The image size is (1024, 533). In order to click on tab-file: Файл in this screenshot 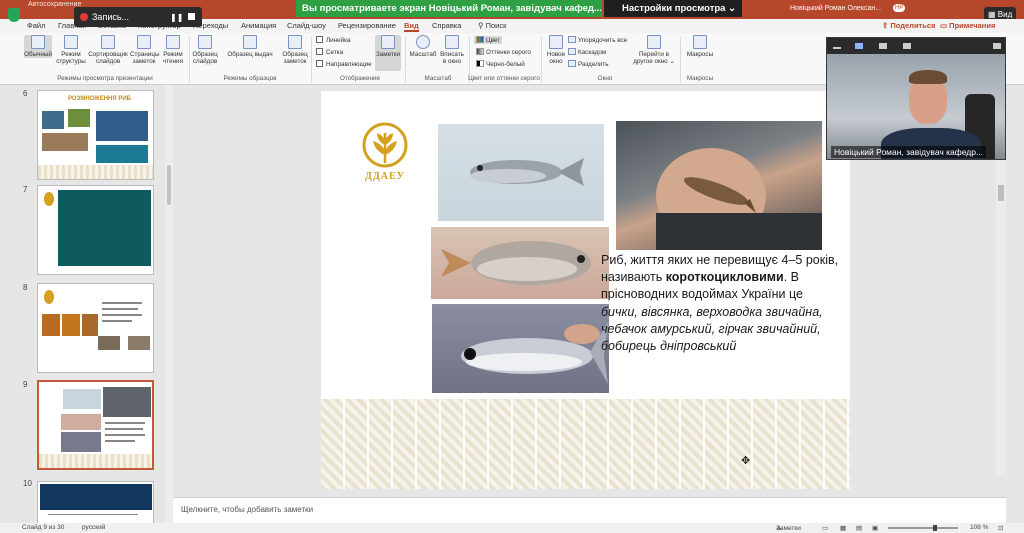, I will do `click(36, 25)`.